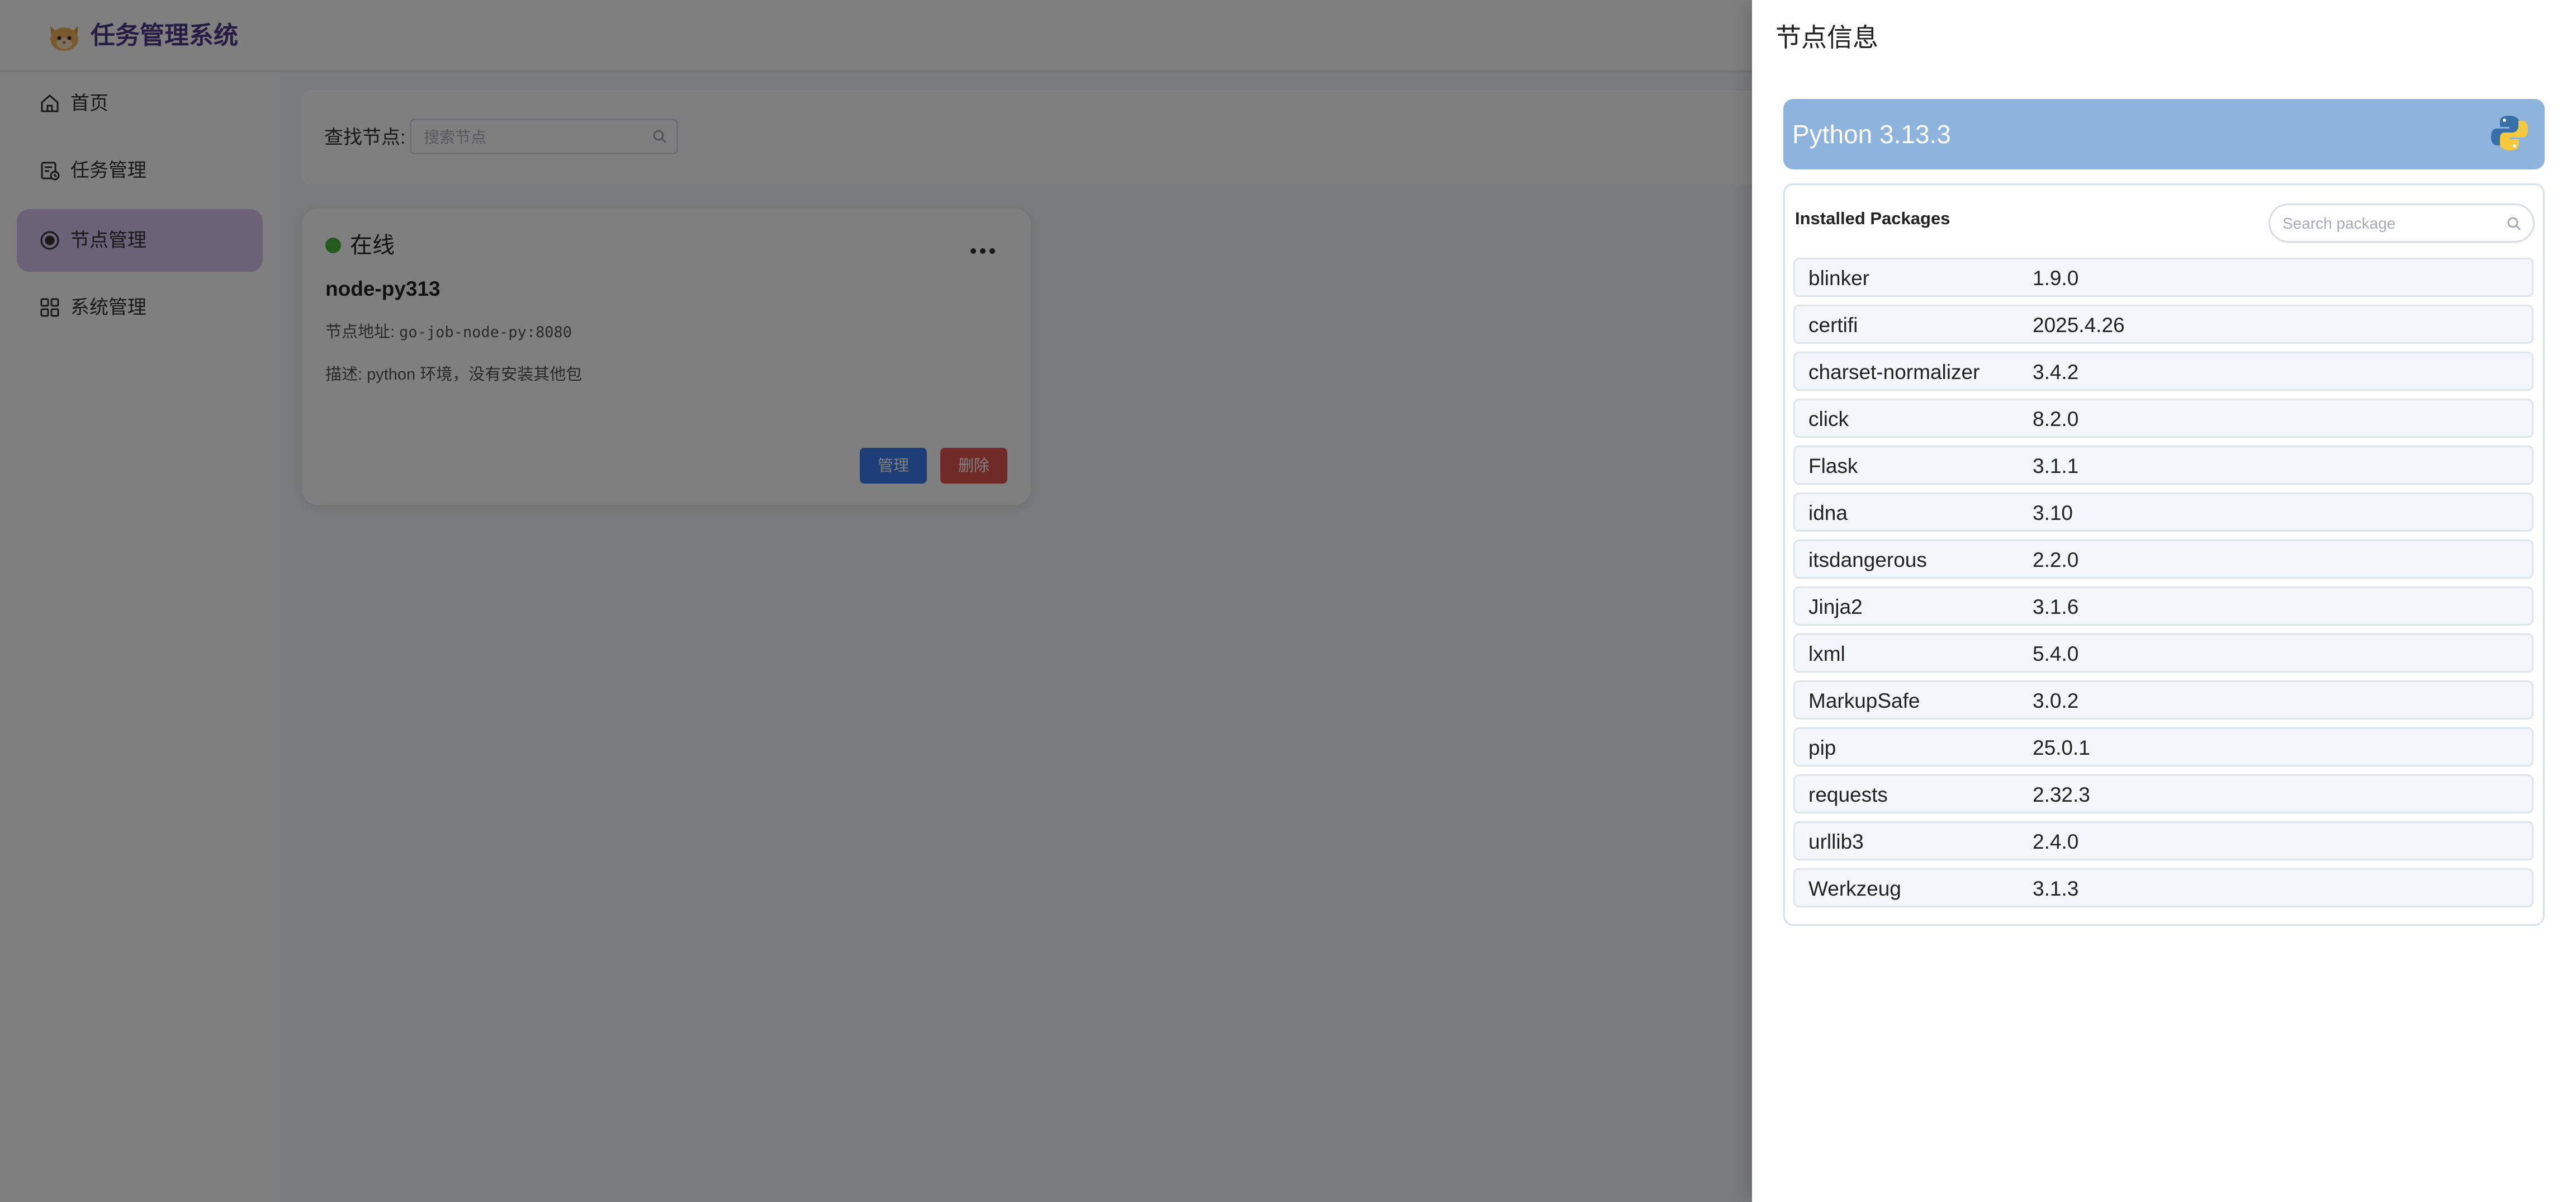 This screenshot has width=2576, height=1202. I want to click on package-version: 3.0.2, so click(2056, 700).